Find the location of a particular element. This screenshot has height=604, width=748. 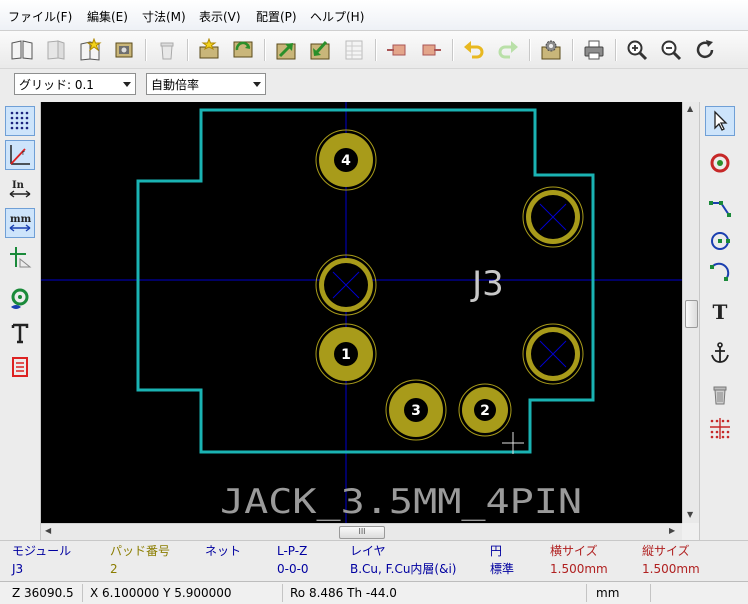

add-text-icon: T is located at coordinates (720, 311).